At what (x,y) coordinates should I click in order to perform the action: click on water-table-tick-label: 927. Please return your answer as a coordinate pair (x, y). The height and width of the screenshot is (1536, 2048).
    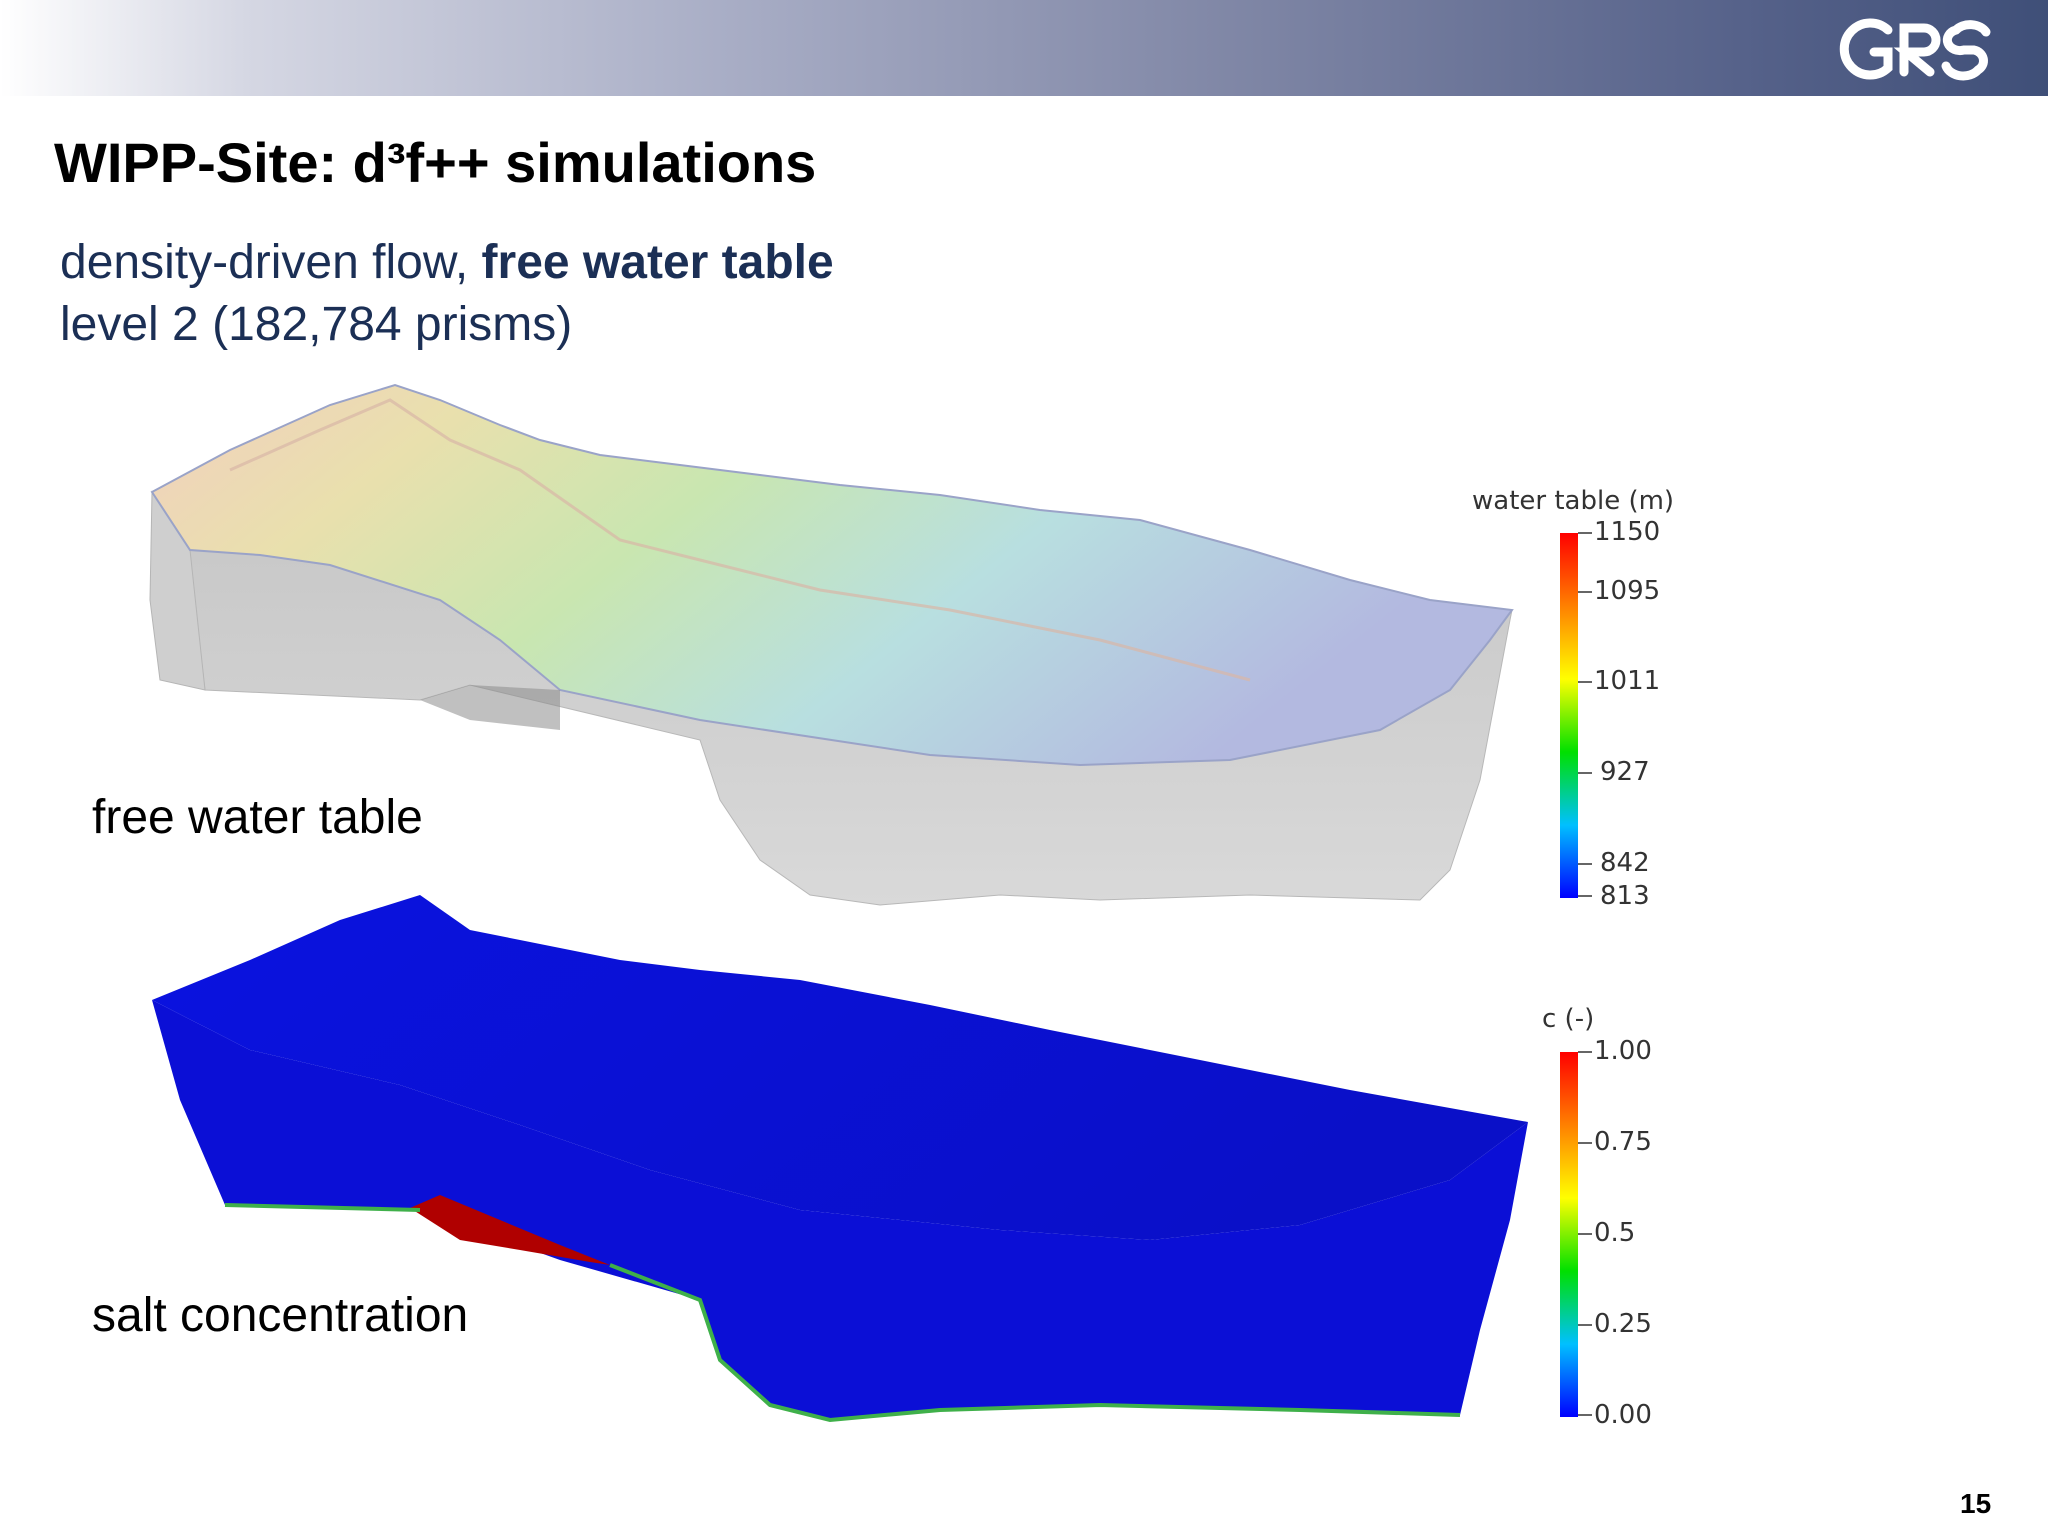
    Looking at the image, I should click on (1625, 772).